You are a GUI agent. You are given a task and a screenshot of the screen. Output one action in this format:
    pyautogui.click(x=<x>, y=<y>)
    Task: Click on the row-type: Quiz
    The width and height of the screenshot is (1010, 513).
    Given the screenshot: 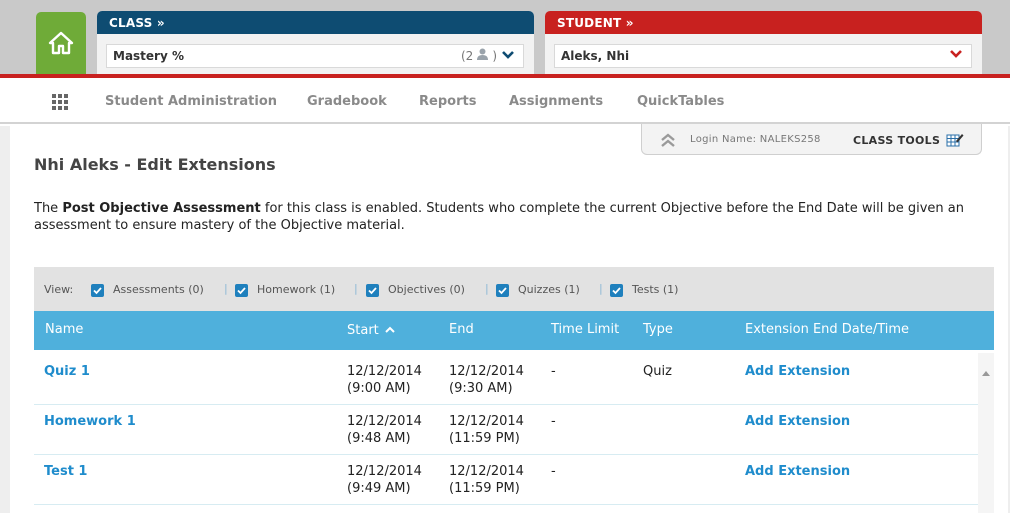 What is the action you would take?
    pyautogui.click(x=657, y=371)
    